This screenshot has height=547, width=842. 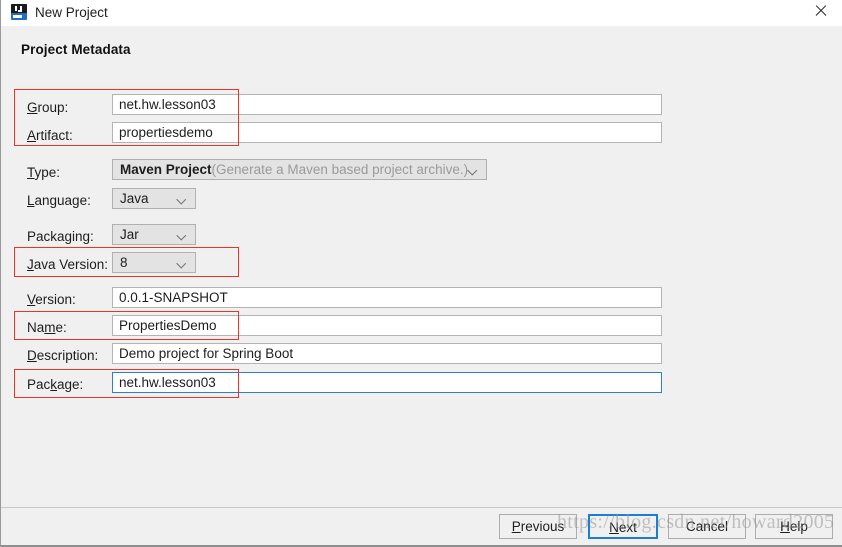 What do you see at coordinates (387, 104) in the screenshot?
I see `group-input: net.hw.lesson03` at bounding box center [387, 104].